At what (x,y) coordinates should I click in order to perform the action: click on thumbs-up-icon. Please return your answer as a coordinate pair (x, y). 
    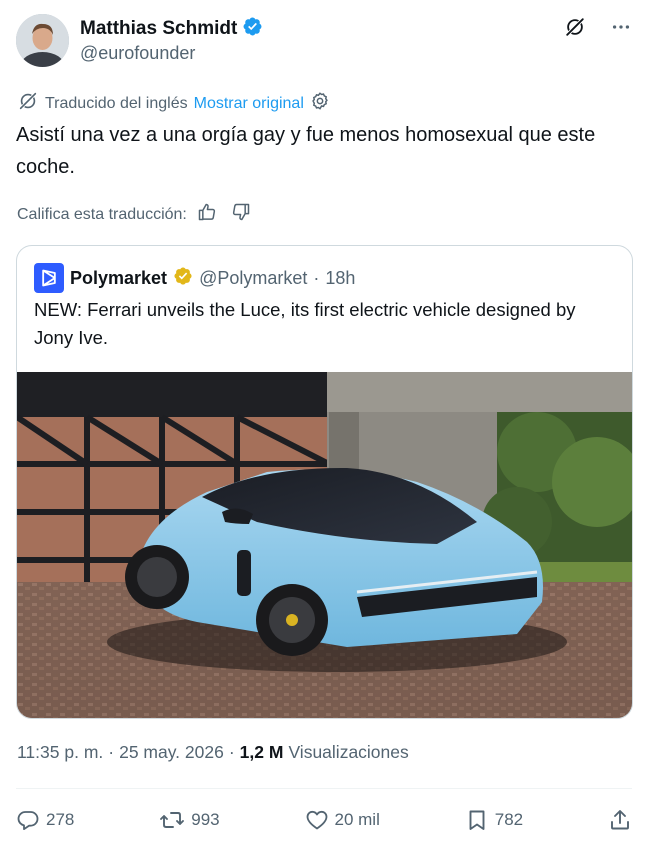
    Looking at the image, I should click on (207, 214).